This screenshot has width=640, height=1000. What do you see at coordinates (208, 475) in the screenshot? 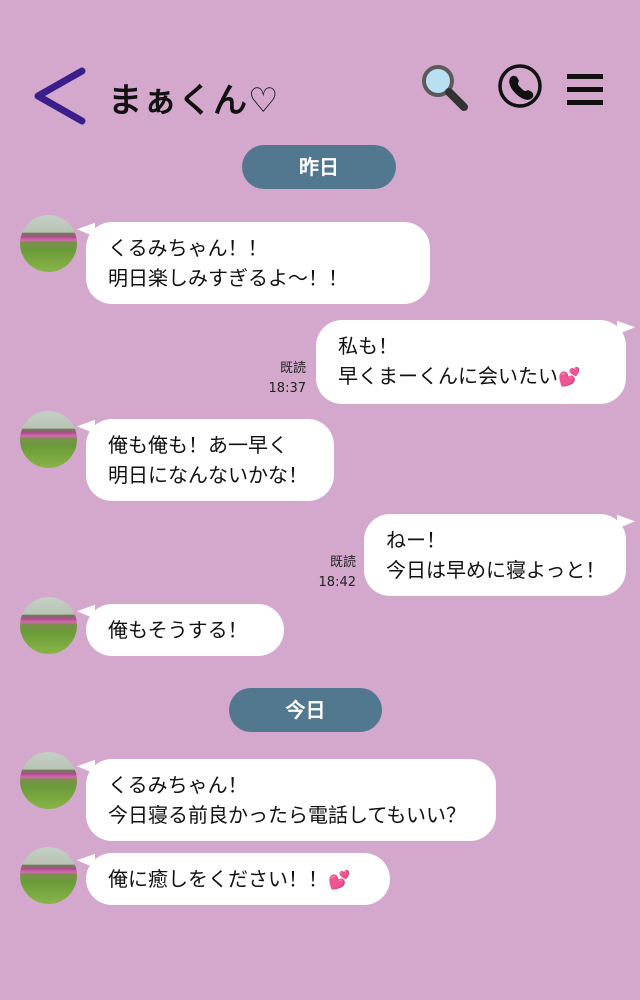
I see `message-line: 明日になんないかな！` at bounding box center [208, 475].